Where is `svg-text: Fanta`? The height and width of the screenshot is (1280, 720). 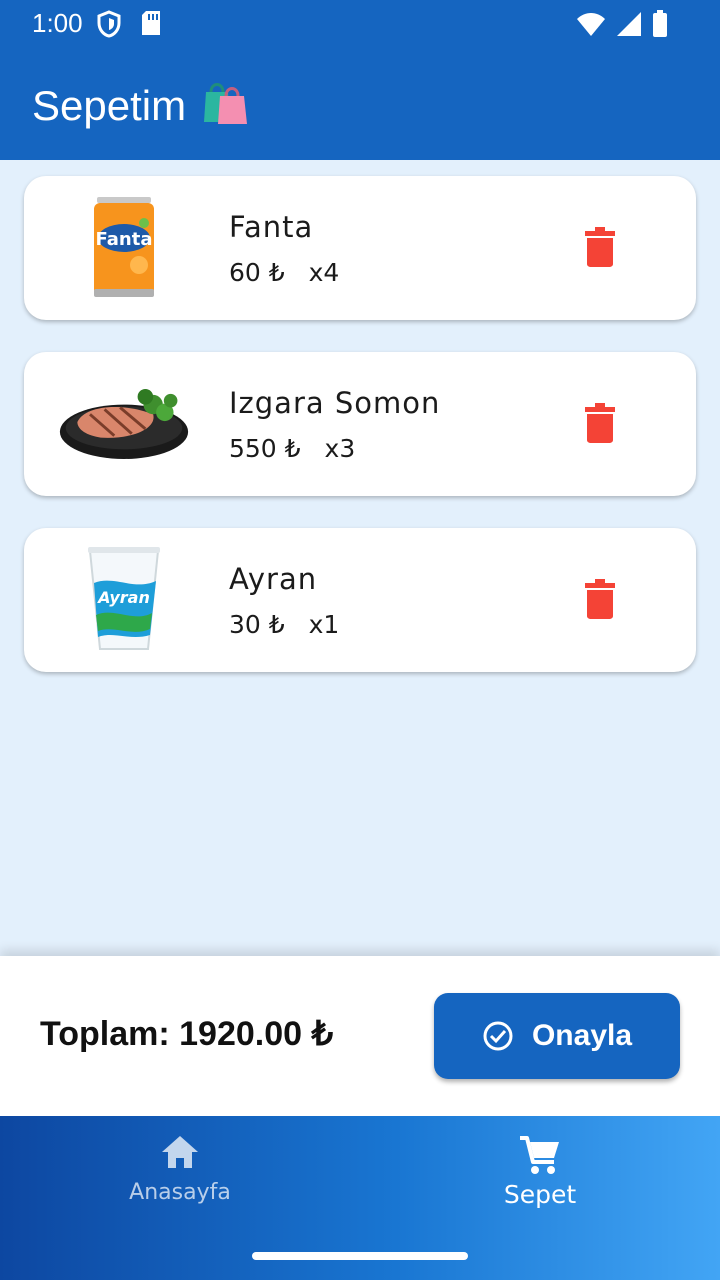
svg-text: Fanta is located at coordinates (124, 239).